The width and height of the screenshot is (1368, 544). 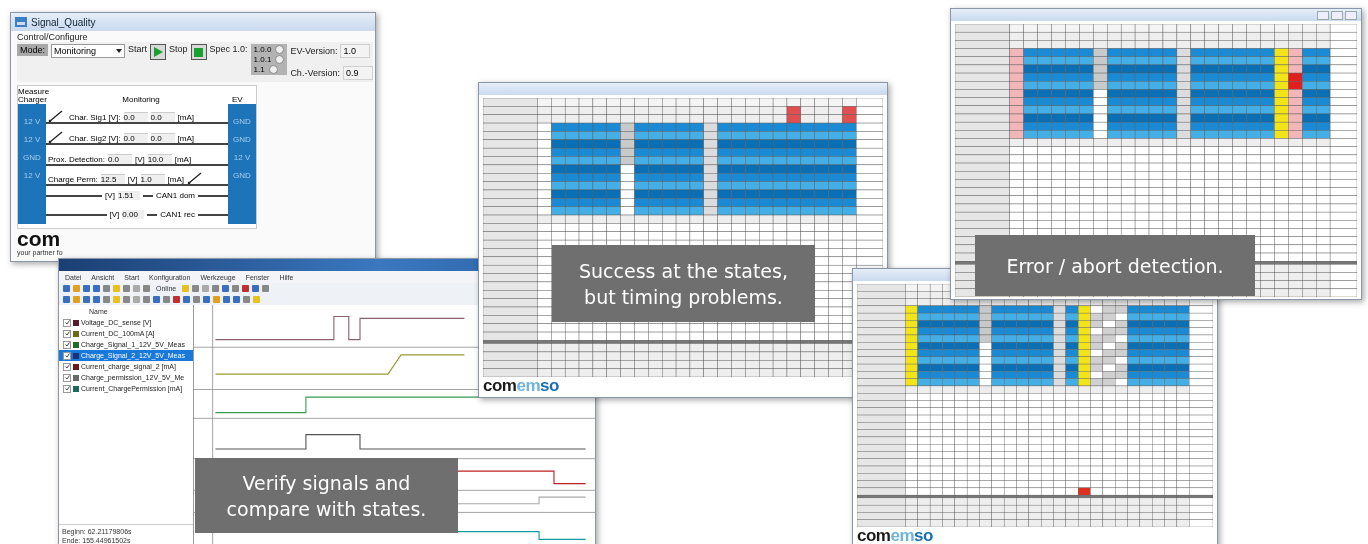 I want to click on spec-label: Spec 1.0:, so click(x=228, y=49).